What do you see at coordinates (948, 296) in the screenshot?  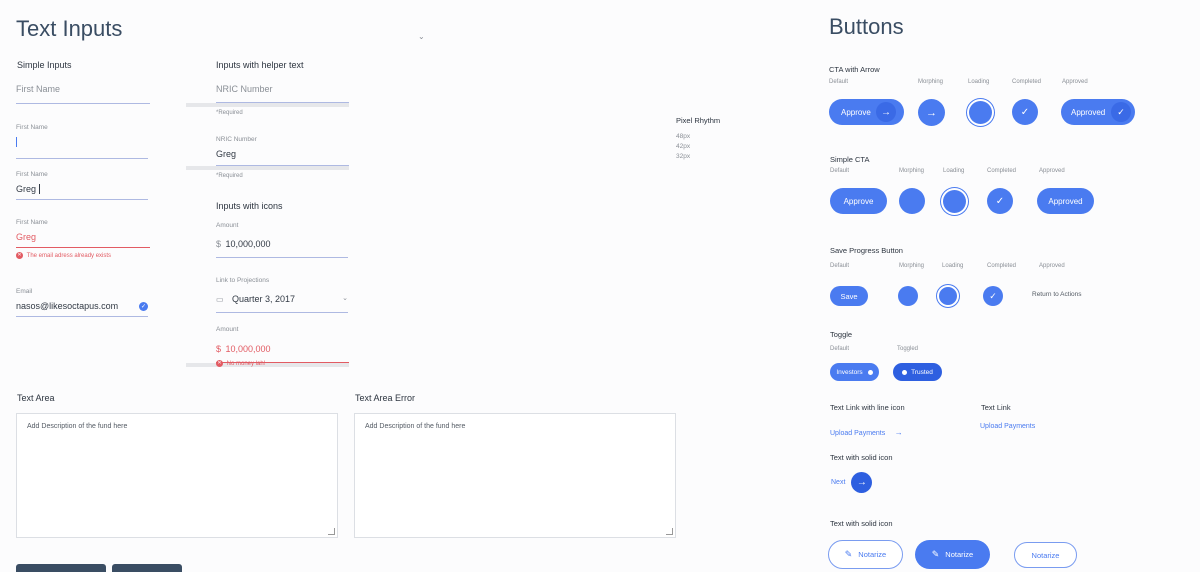 I see `loading-save-button` at bounding box center [948, 296].